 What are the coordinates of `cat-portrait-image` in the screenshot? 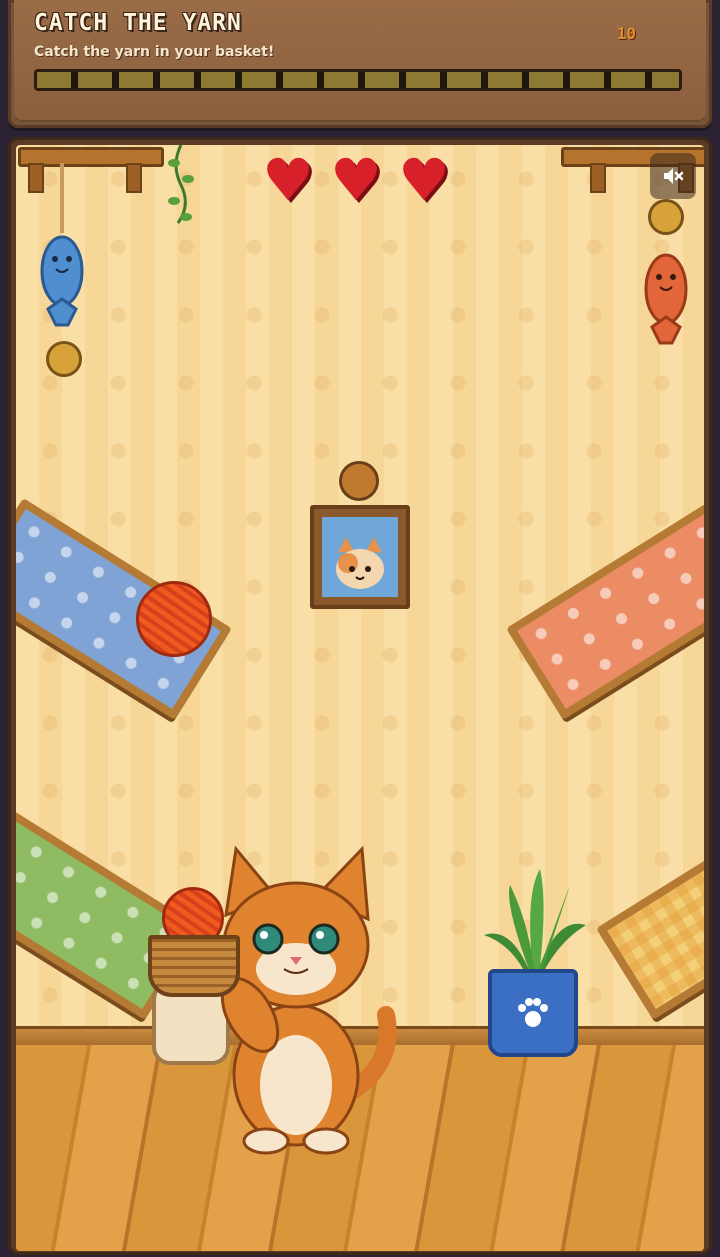 It's located at (360, 557).